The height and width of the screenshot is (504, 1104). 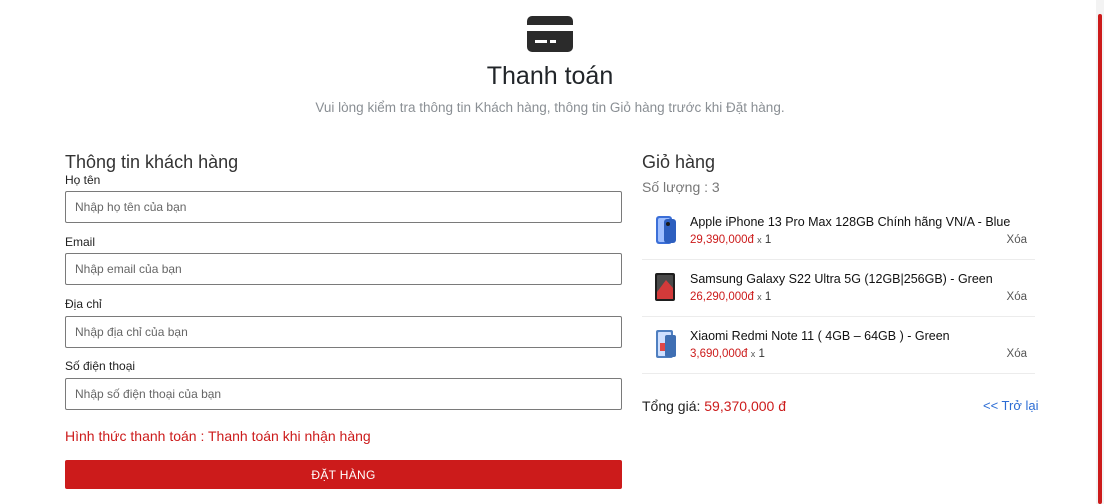 I want to click on credit-card-icon, so click(x=550, y=34).